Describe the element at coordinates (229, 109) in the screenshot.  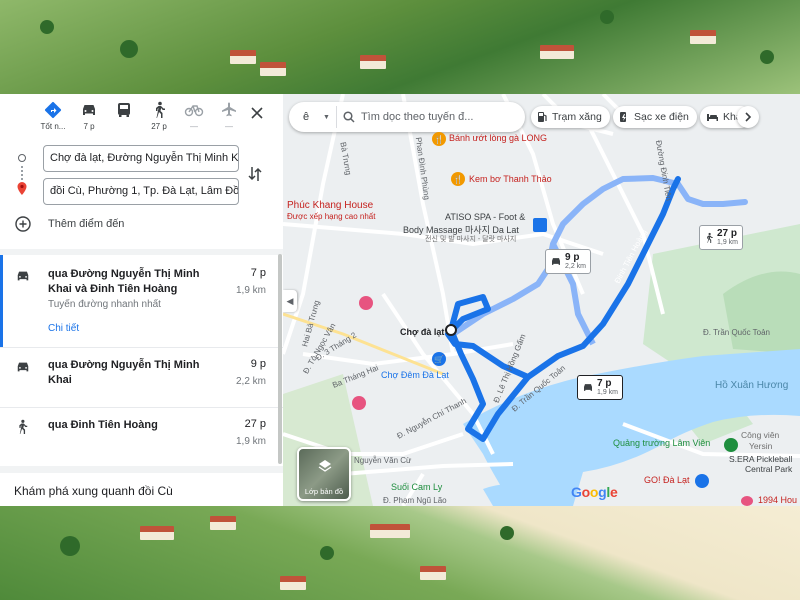
I see `plane-icon` at that location.